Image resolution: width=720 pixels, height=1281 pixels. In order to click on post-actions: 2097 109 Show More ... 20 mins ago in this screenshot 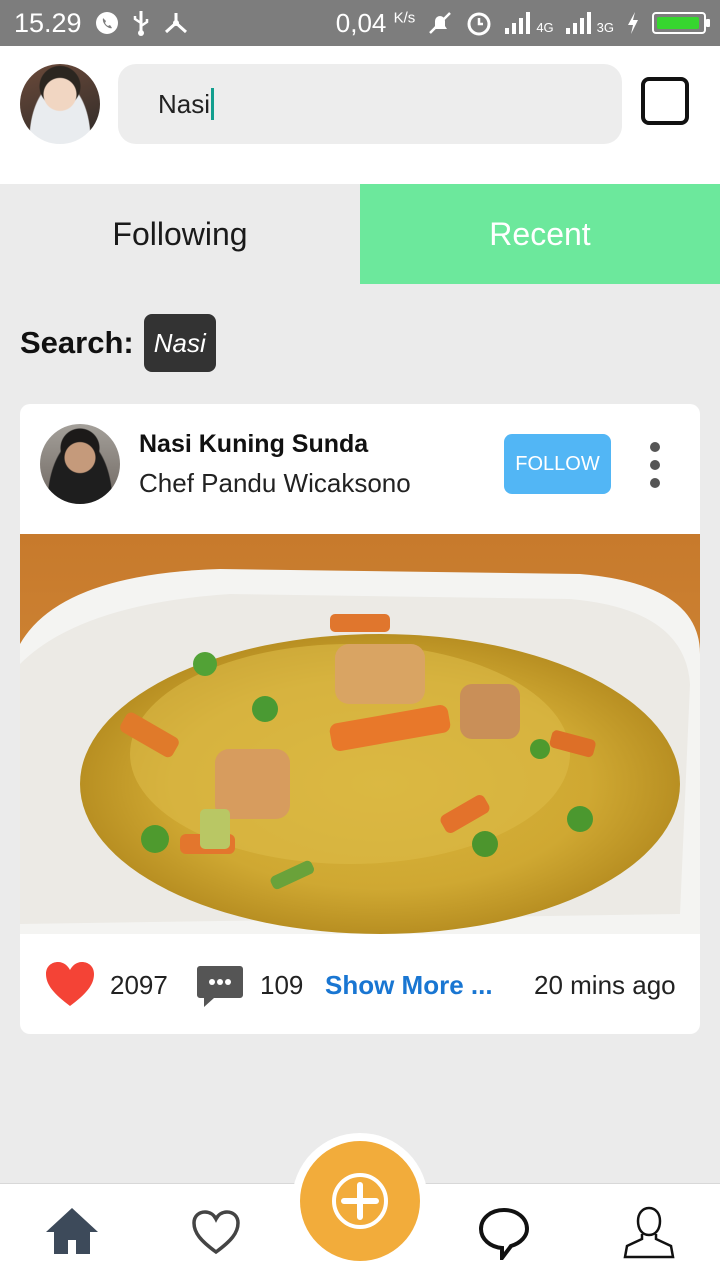, I will do `click(360, 984)`.